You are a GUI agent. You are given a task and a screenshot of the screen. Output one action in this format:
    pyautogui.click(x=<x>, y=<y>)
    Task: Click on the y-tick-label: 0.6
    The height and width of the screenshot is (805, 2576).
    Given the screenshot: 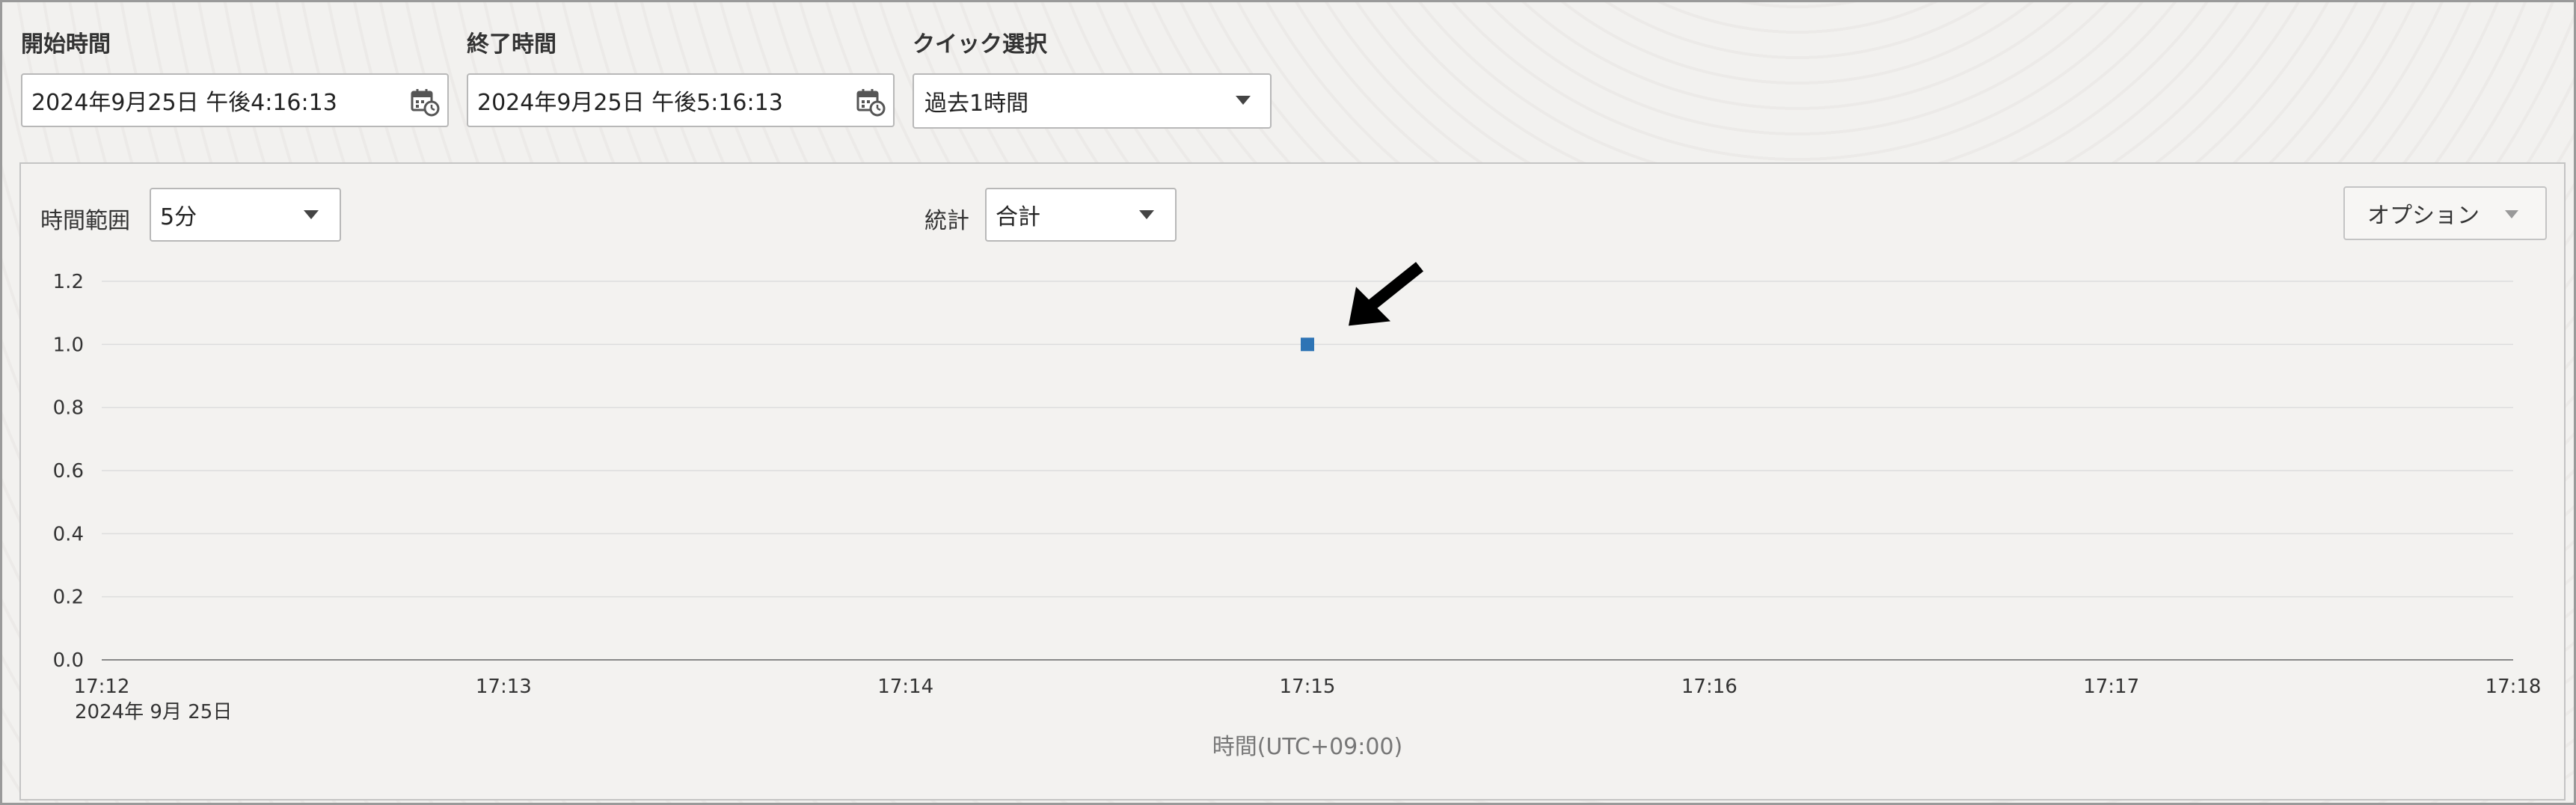 What is the action you would take?
    pyautogui.click(x=68, y=471)
    